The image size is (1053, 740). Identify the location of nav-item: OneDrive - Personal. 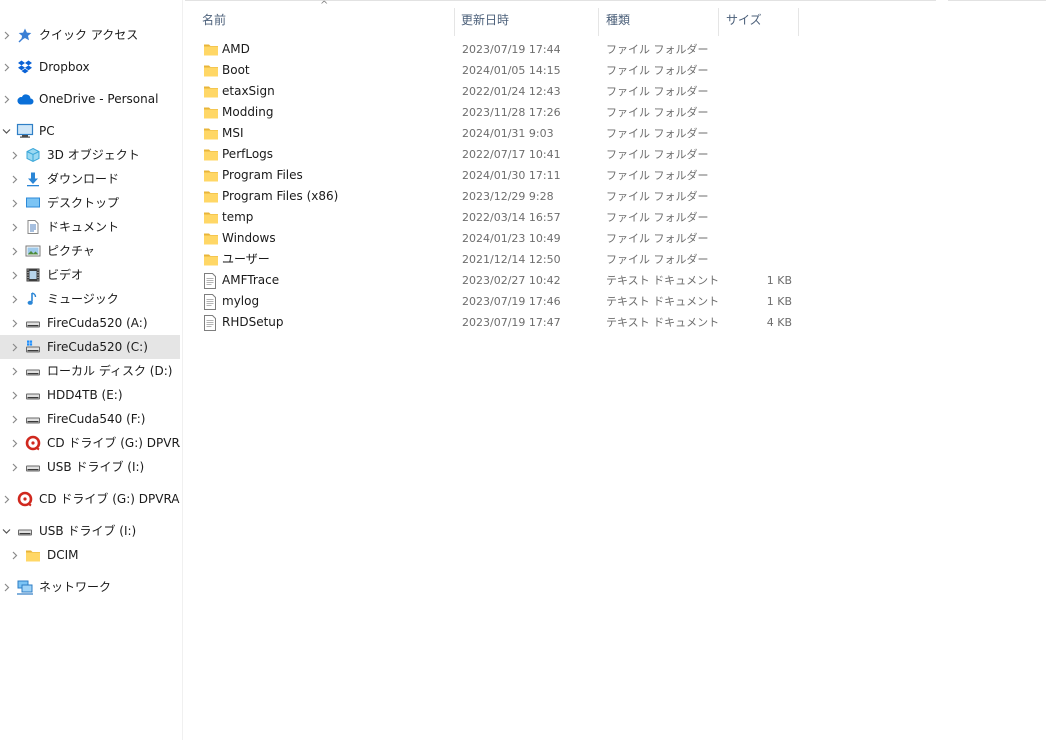
(90, 99).